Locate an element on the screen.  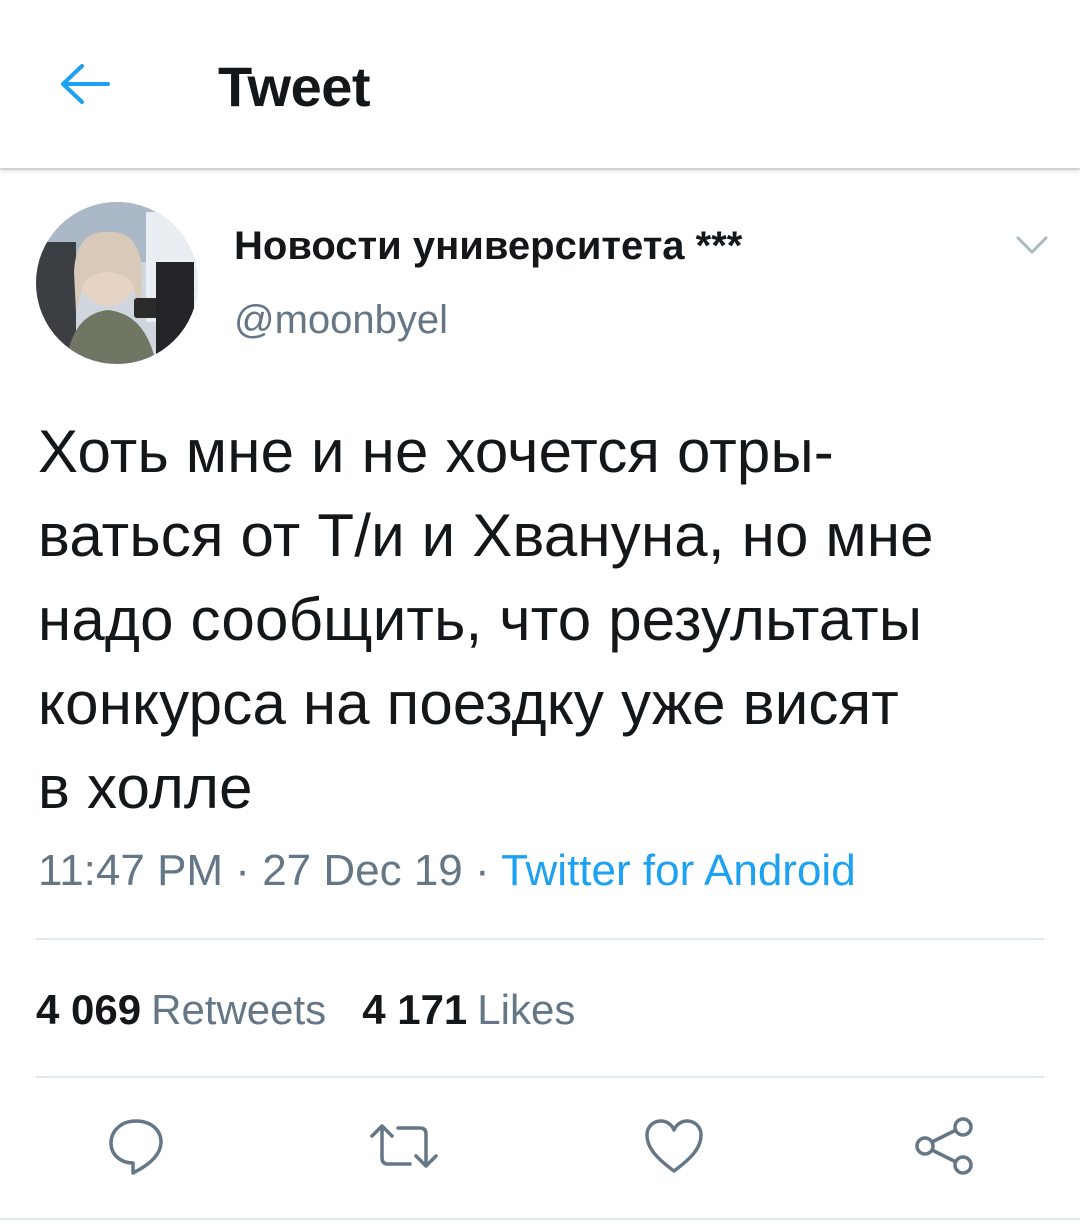
tweet-date: 27 Dec 19 is located at coordinates (362, 870).